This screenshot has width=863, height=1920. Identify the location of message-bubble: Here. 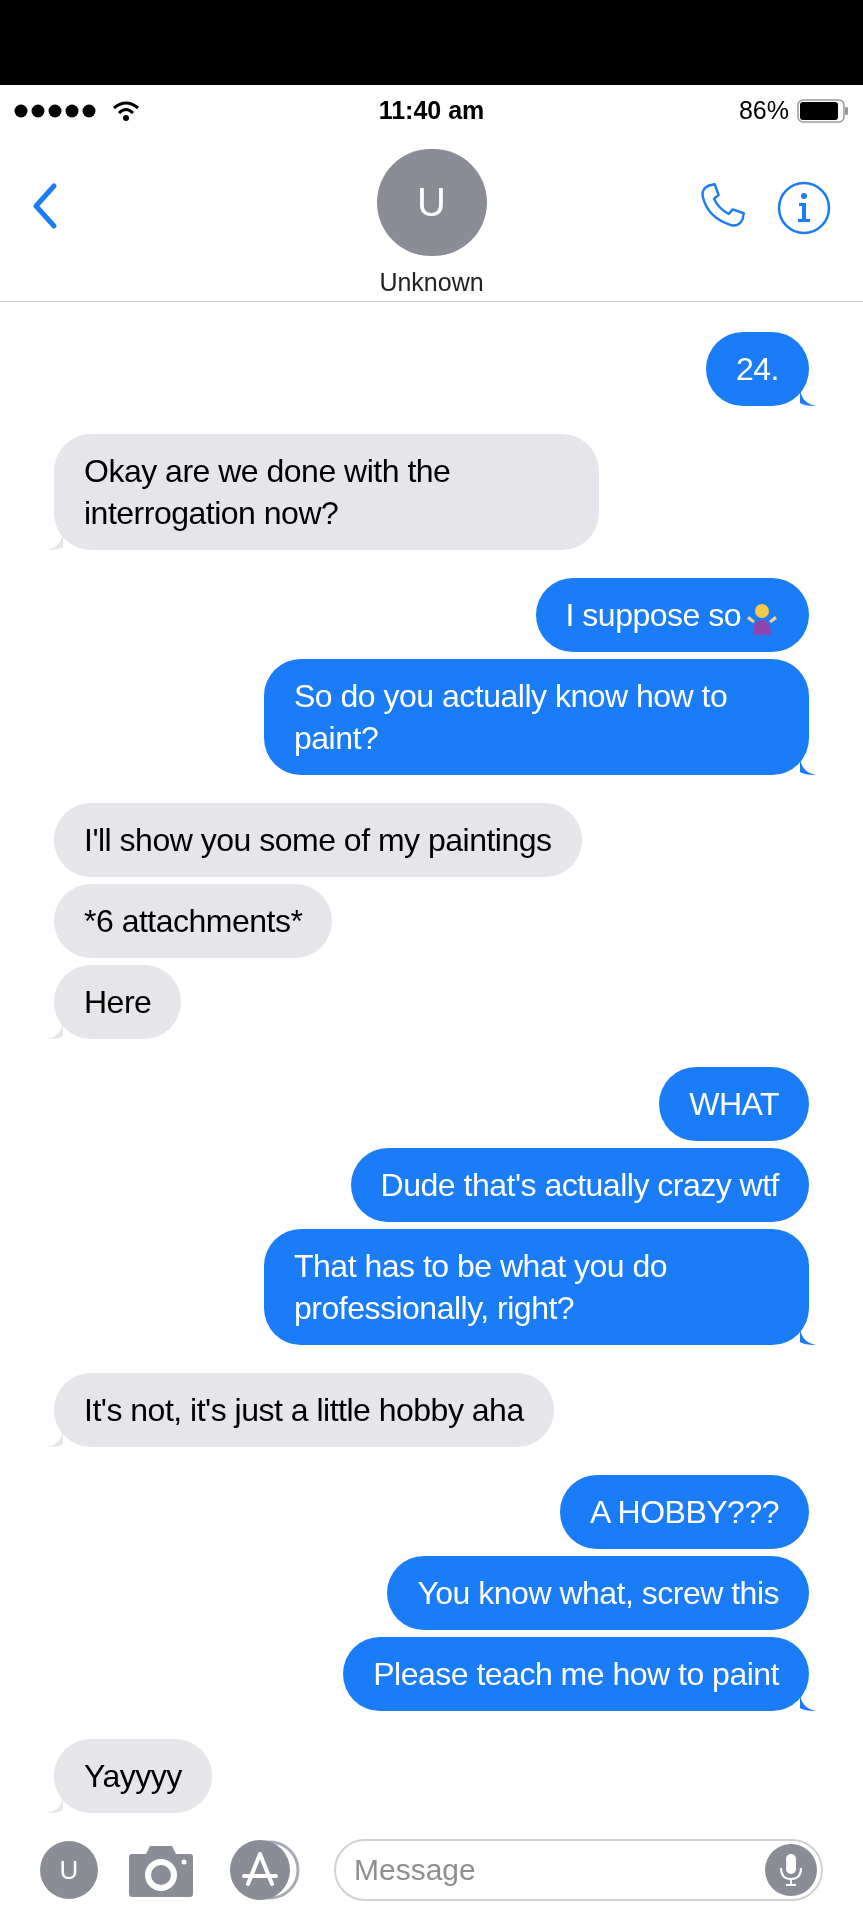
(118, 1002).